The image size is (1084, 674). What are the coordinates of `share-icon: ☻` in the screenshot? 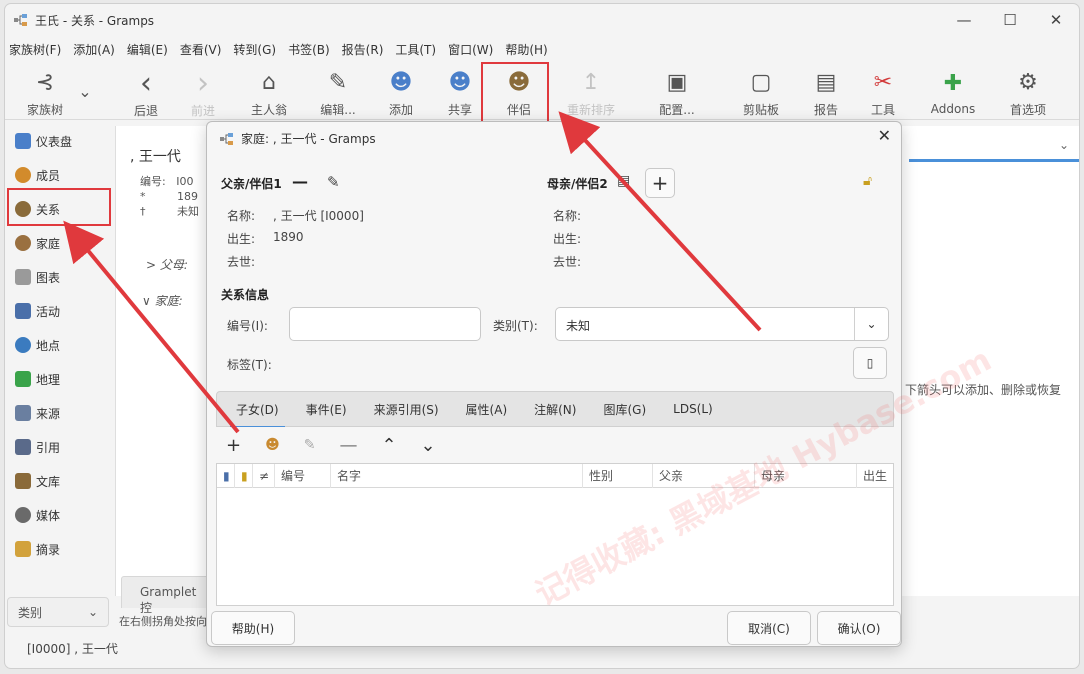 It's located at (460, 82).